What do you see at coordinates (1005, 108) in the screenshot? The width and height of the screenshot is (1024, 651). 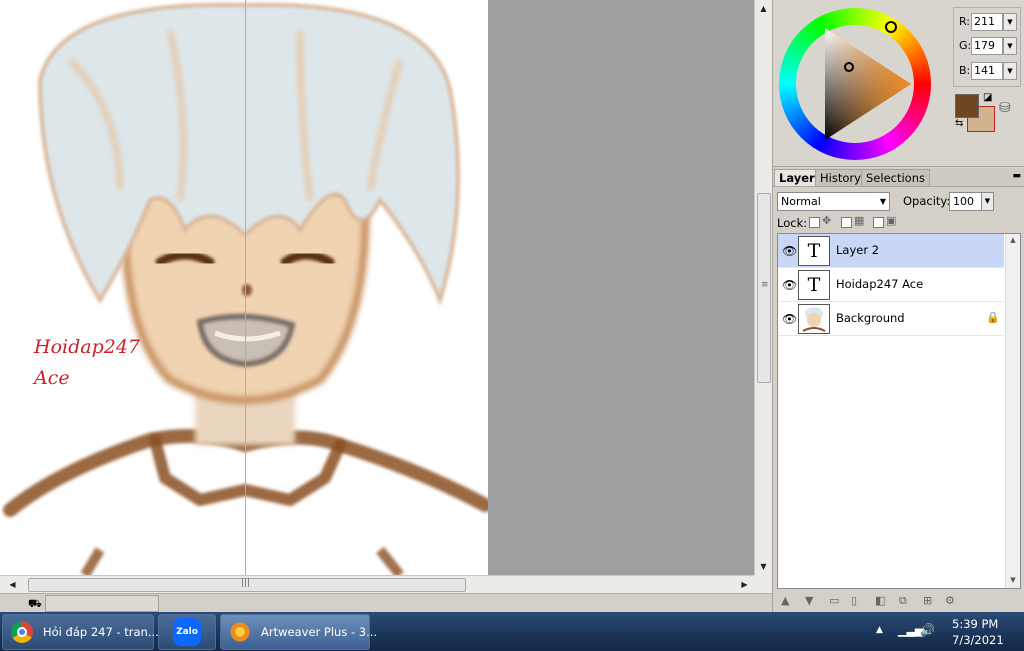 I see `color-picker-stamp-icon: ⛁` at bounding box center [1005, 108].